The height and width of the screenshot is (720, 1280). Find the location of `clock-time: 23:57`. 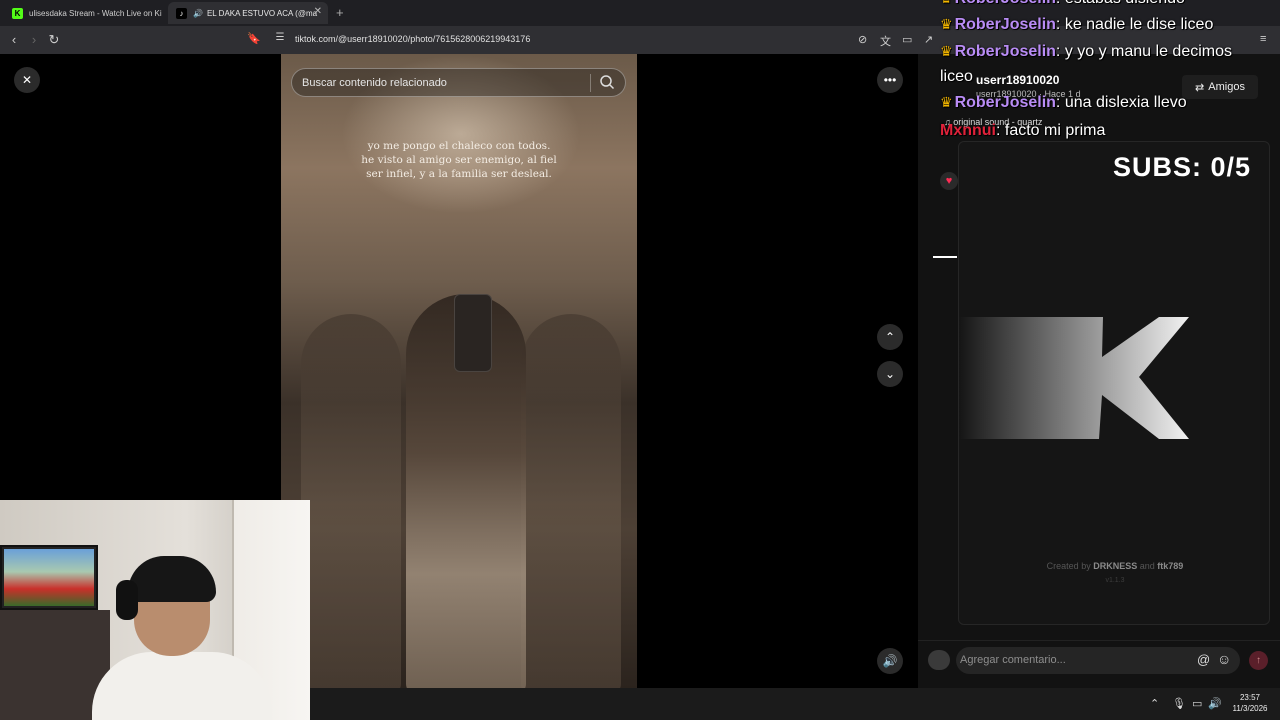

clock-time: 23:57 is located at coordinates (1250, 697).